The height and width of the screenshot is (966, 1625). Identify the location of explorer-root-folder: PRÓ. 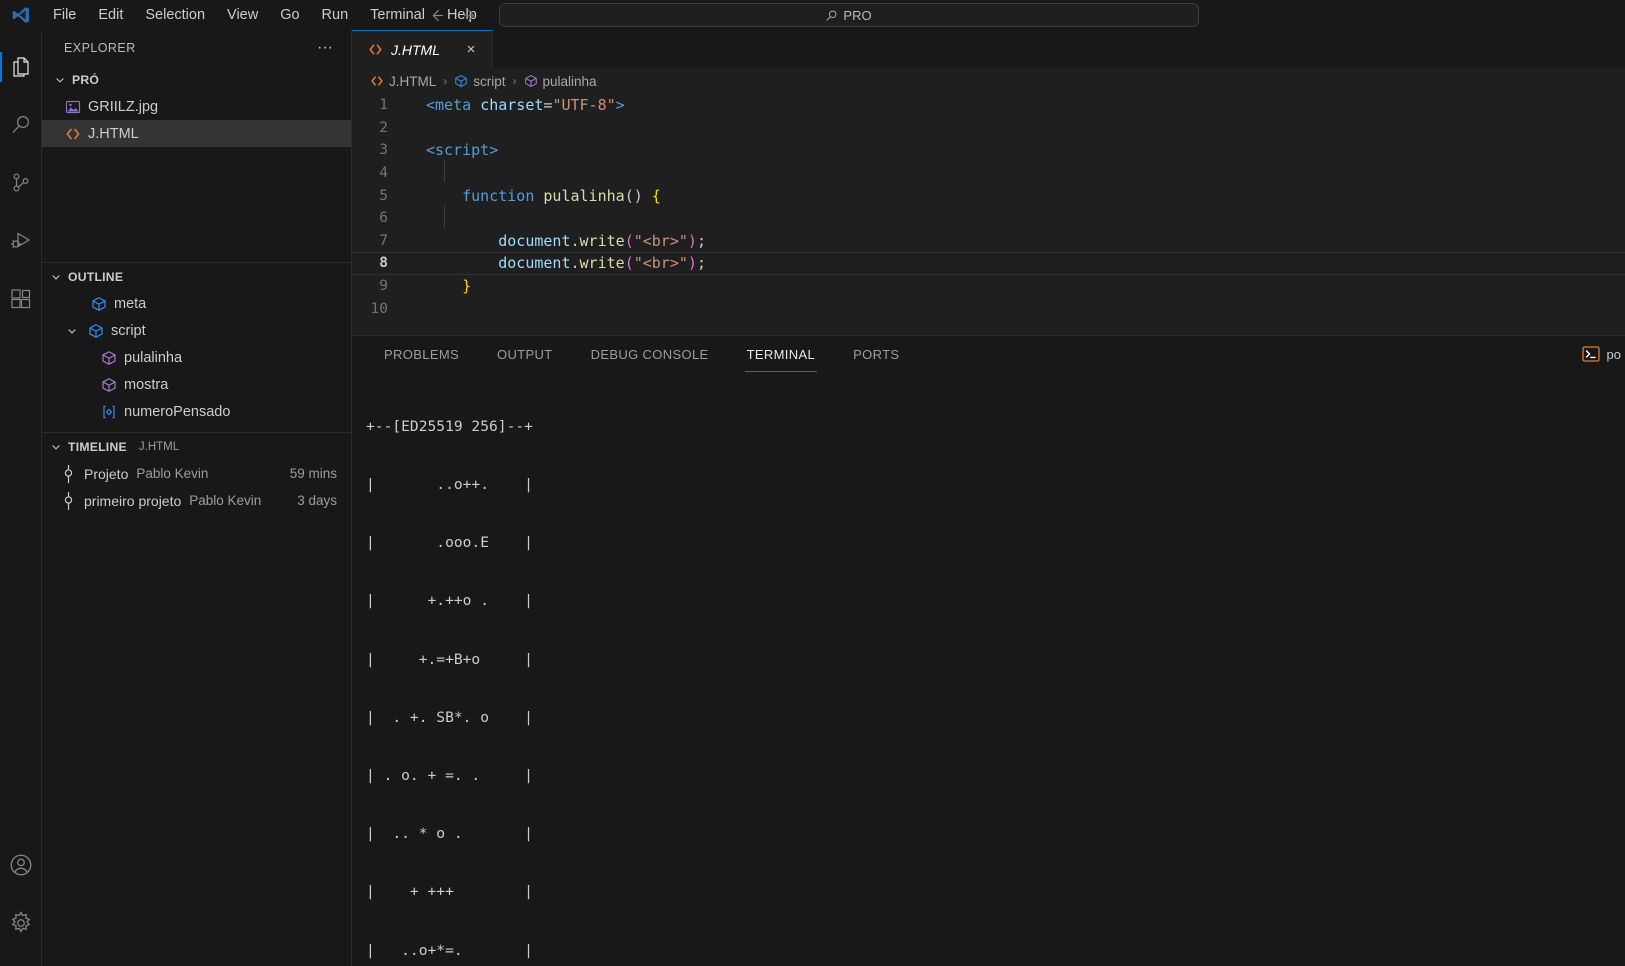
(196, 79).